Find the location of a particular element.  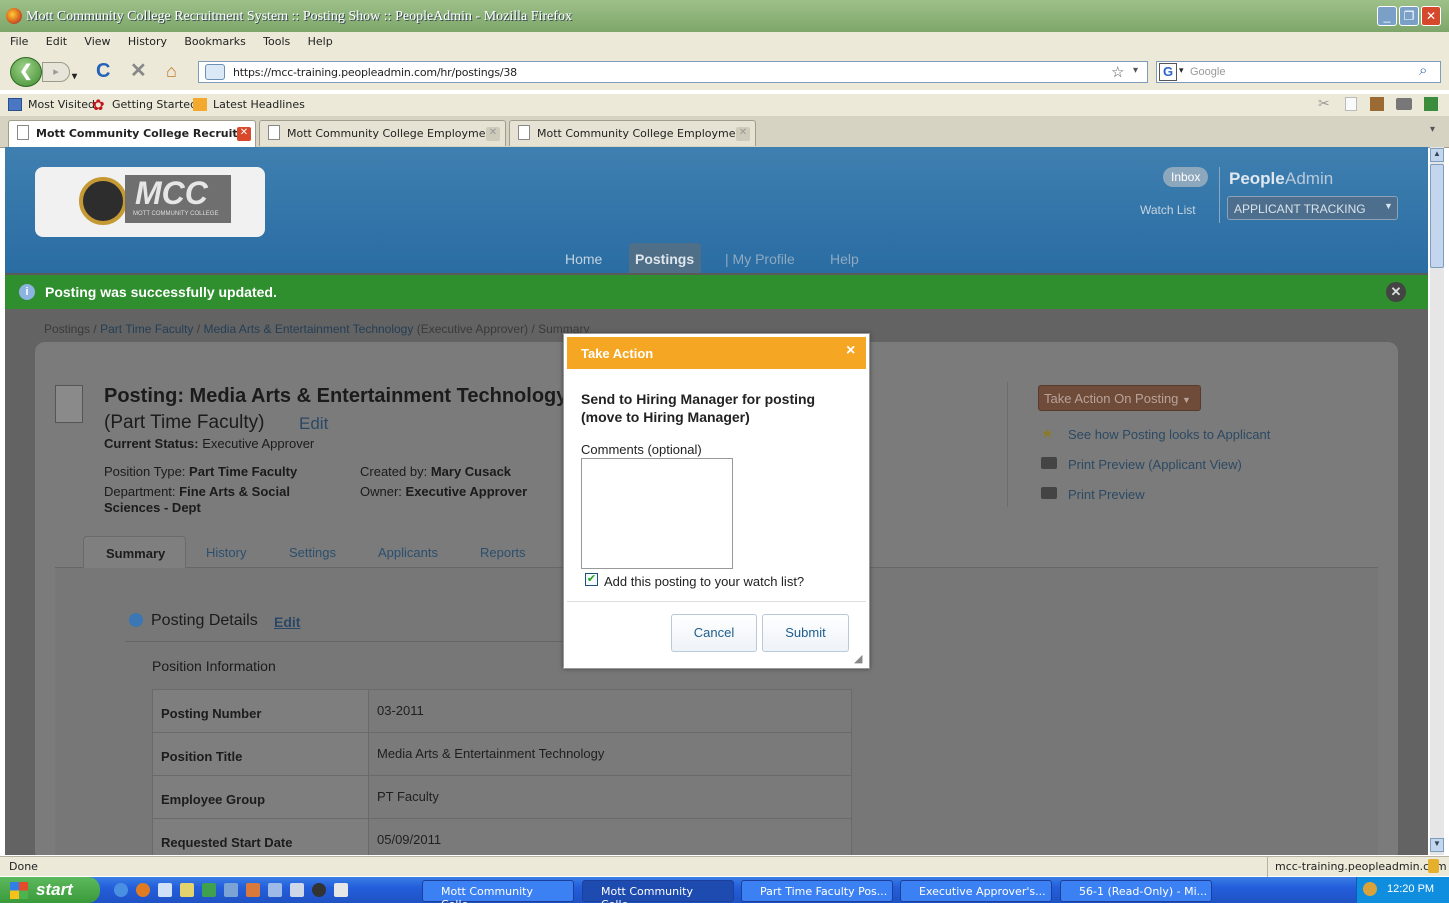

tray-icon is located at coordinates (1370, 889).